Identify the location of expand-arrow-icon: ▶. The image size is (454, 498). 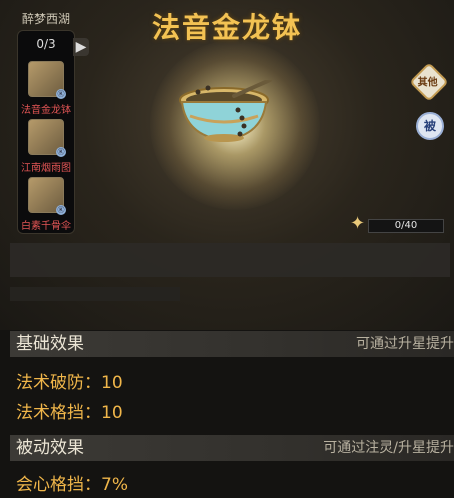
(81, 47).